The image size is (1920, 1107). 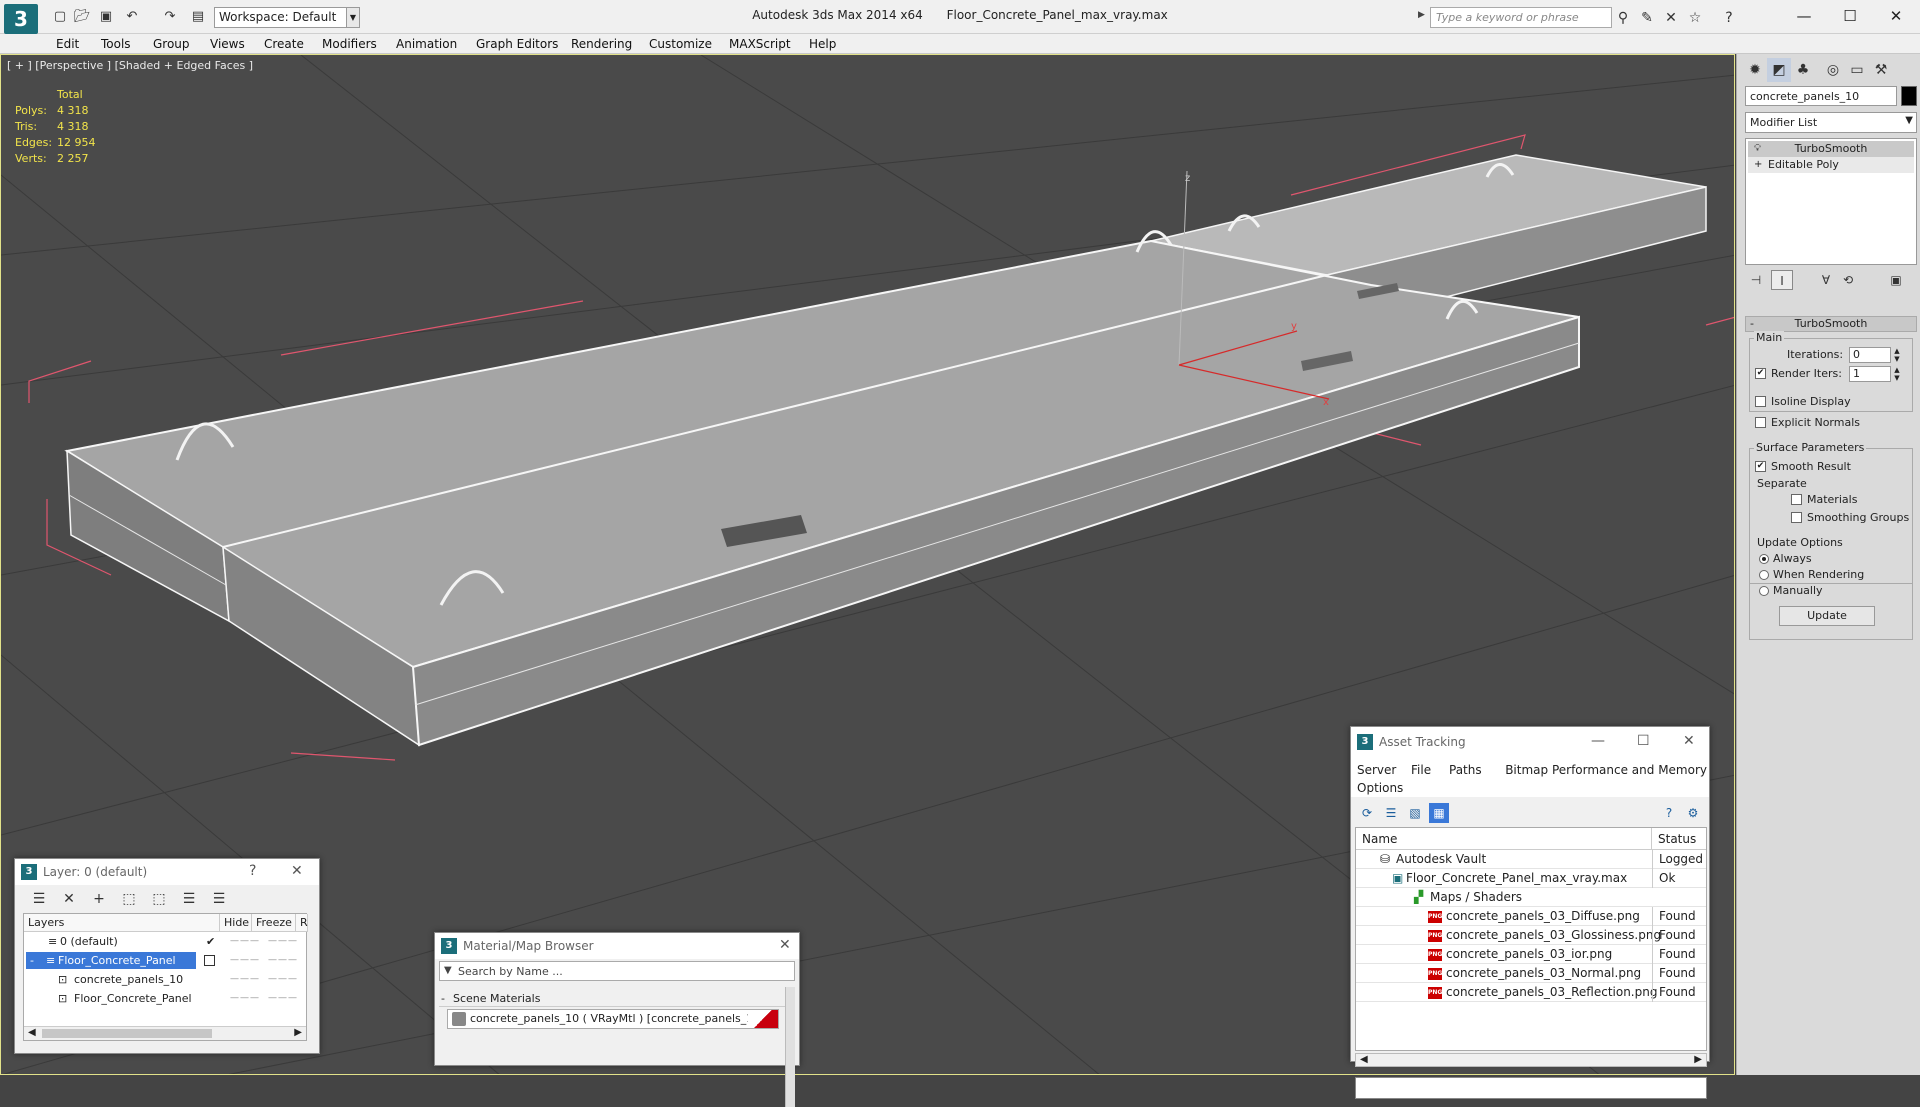 What do you see at coordinates (1380, 788) in the screenshot?
I see `menu-options: Options` at bounding box center [1380, 788].